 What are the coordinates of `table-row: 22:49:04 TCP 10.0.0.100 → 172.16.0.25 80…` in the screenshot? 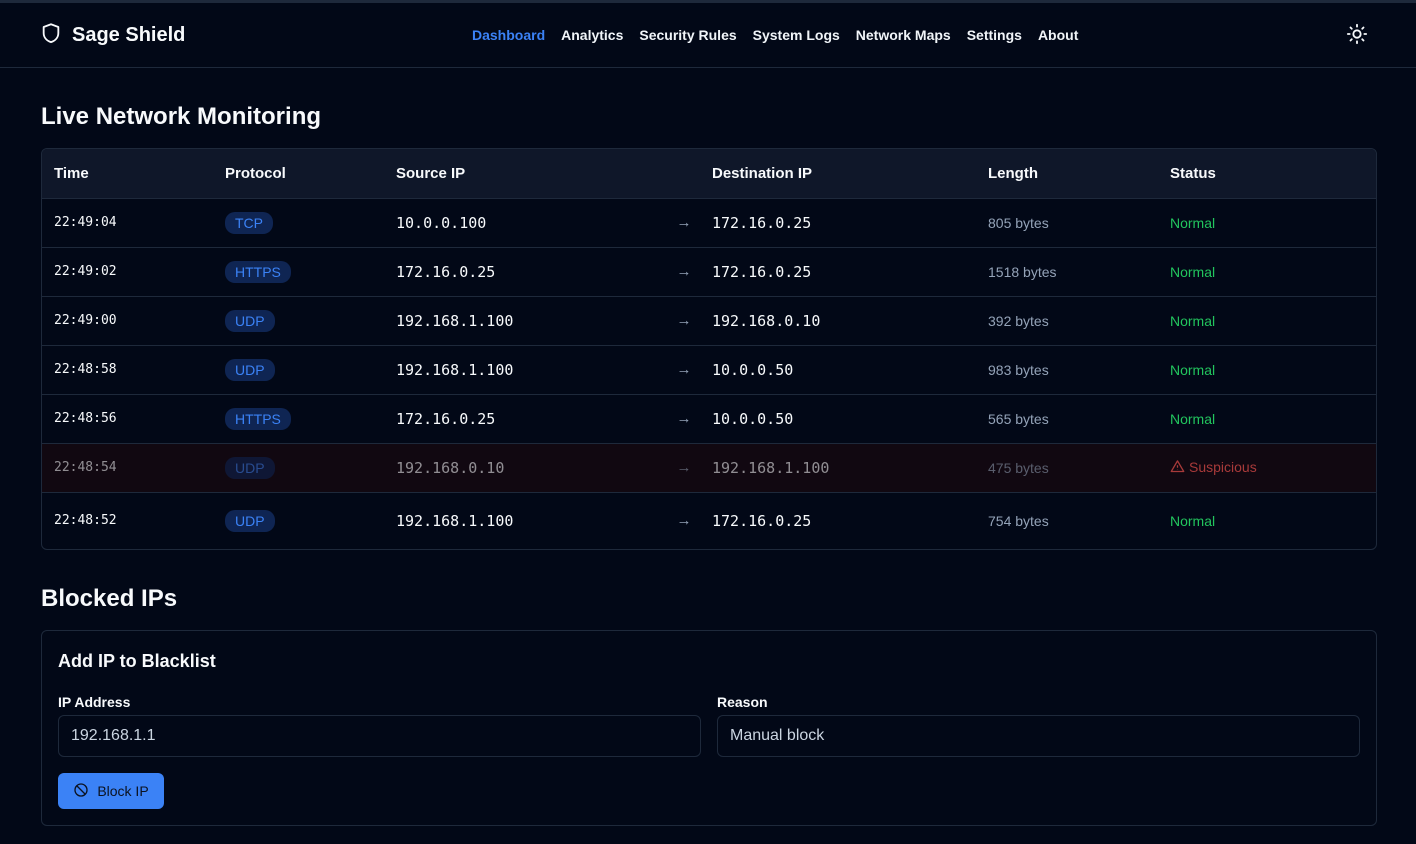 It's located at (709, 223).